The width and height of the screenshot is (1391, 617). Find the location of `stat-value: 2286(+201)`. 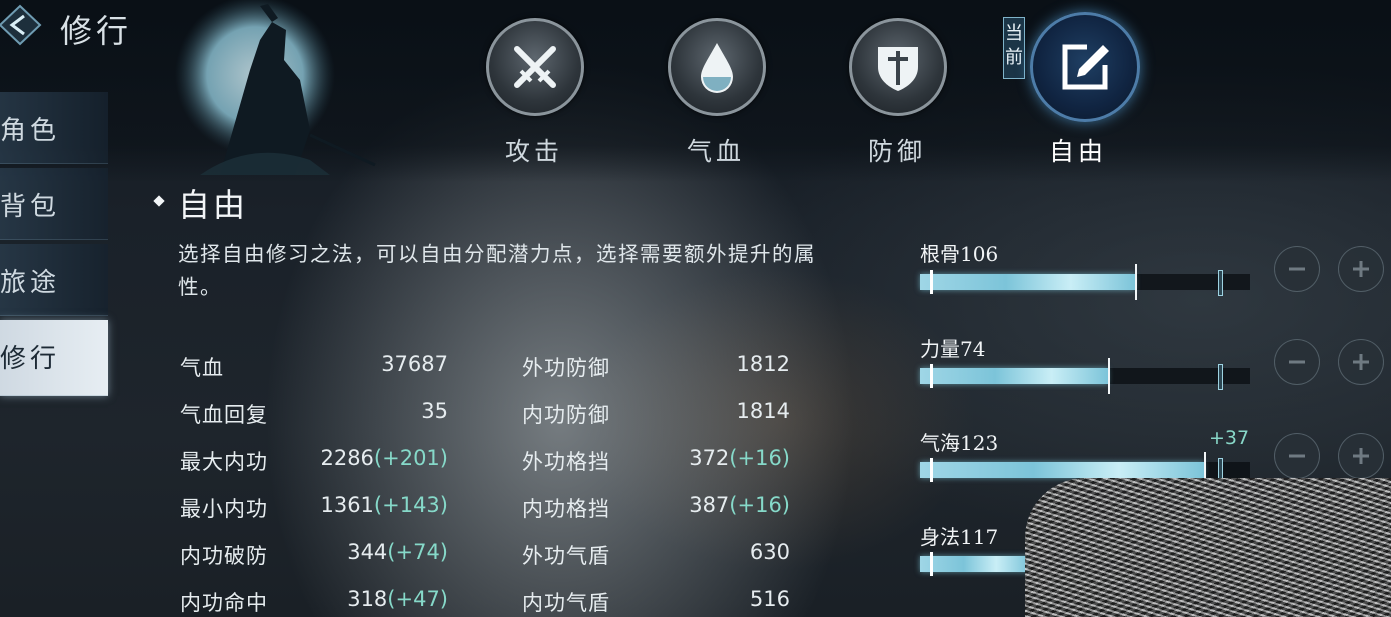

stat-value: 2286(+201) is located at coordinates (384, 458).